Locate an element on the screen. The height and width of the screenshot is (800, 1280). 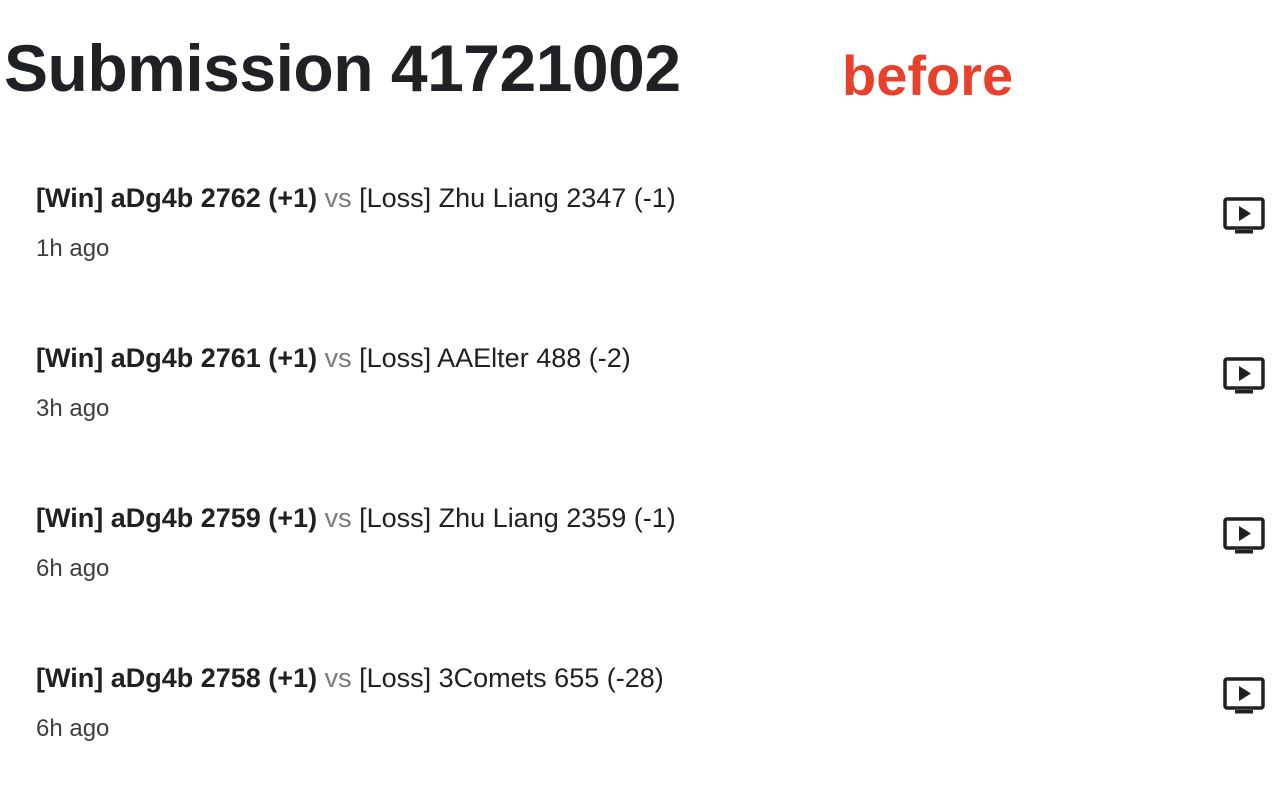
winner-label: [Win] aDg4b 2761 (+1) is located at coordinates (177, 358).